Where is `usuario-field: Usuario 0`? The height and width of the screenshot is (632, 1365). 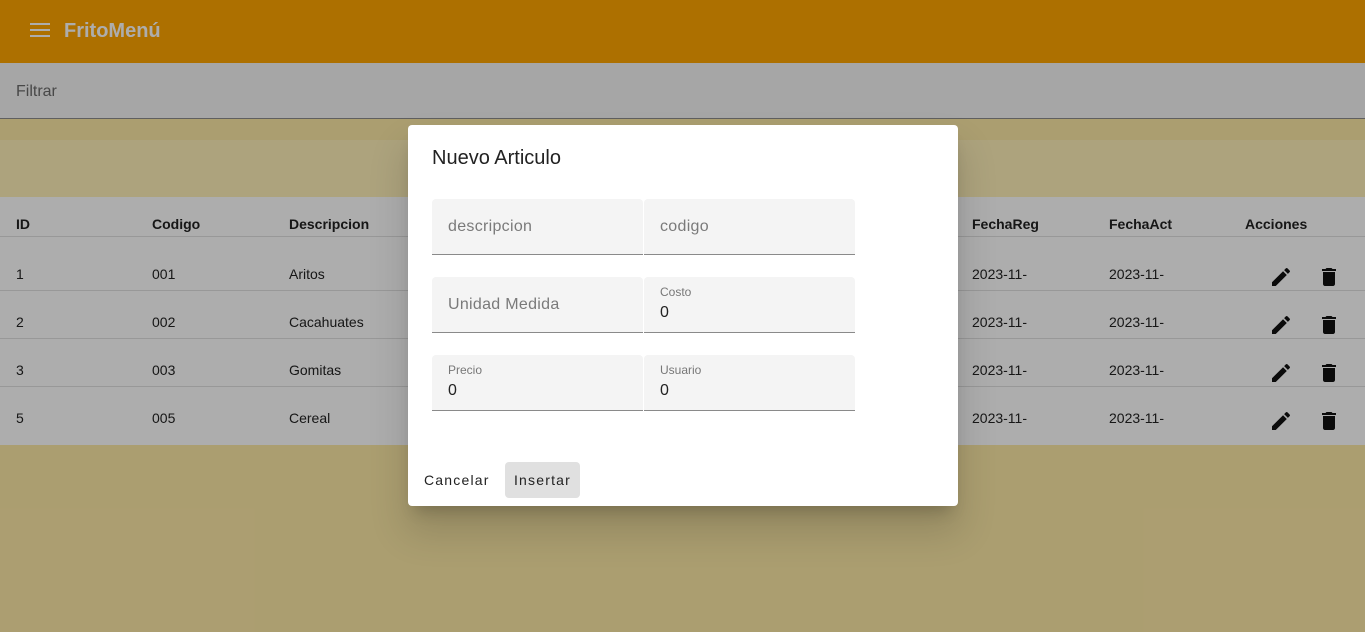
usuario-field: Usuario 0 is located at coordinates (749, 383).